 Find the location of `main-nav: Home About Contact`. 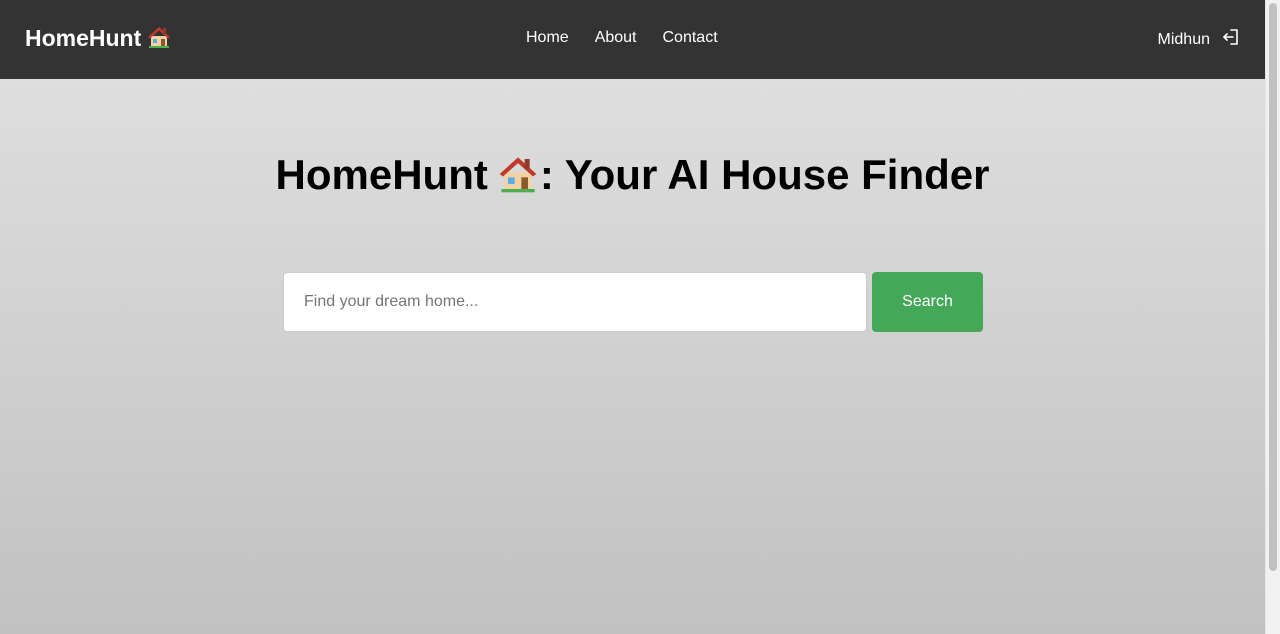

main-nav: Home About Contact is located at coordinates (622, 38).